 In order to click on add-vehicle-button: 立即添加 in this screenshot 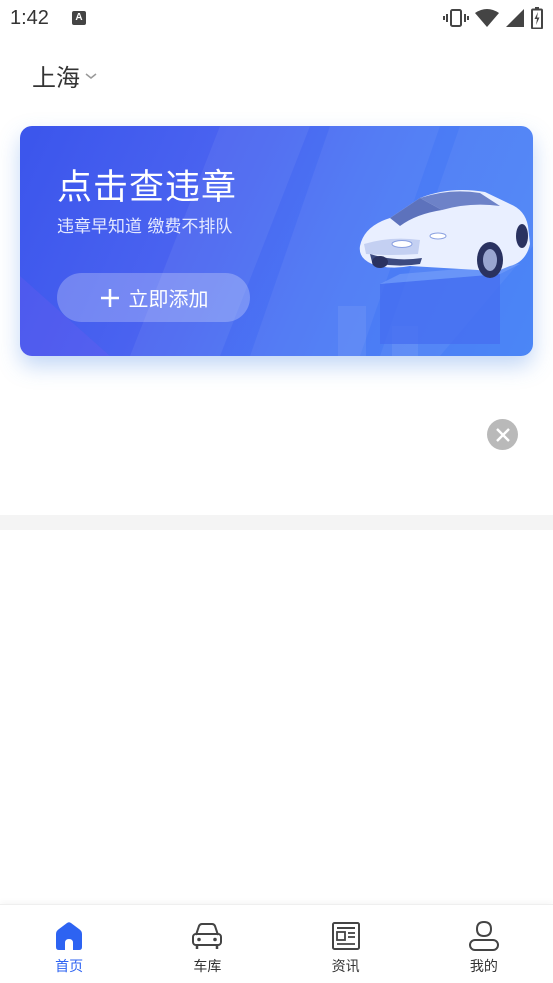, I will do `click(153, 297)`.